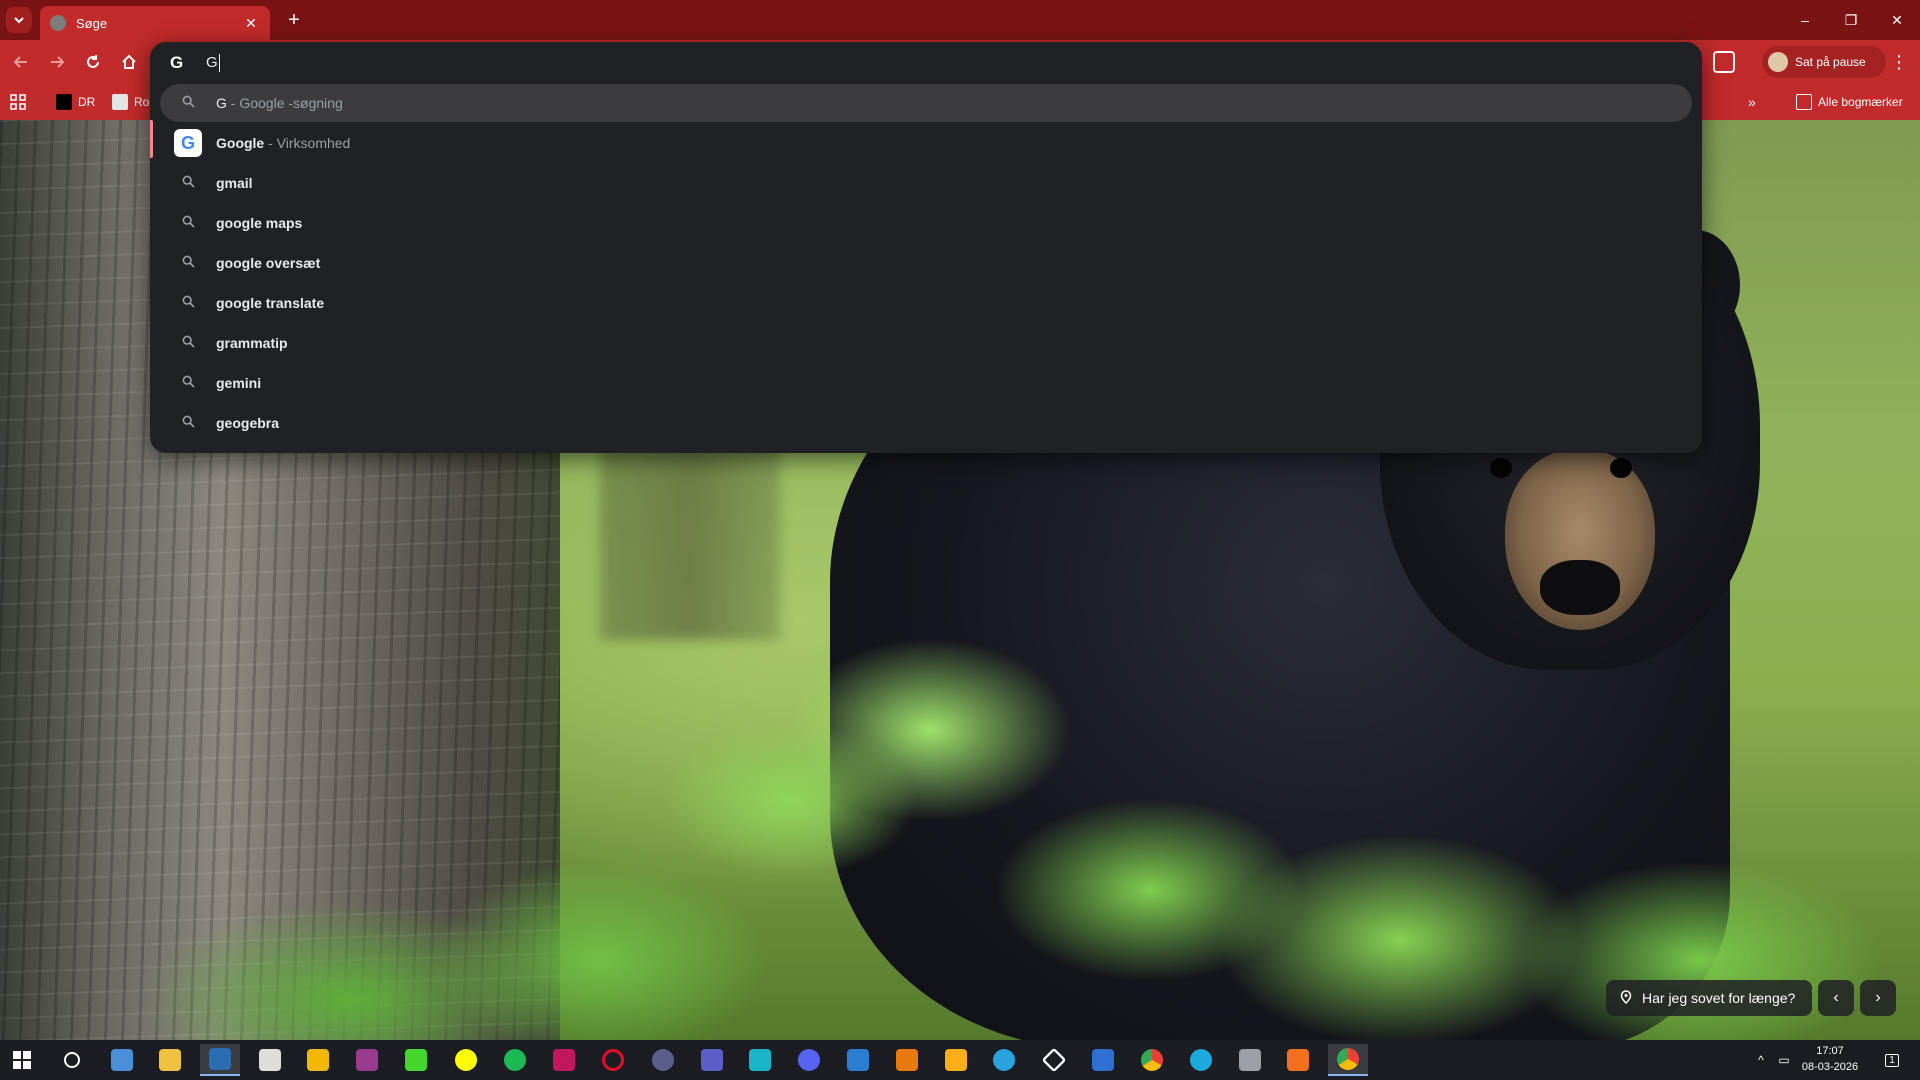 This screenshot has height=1080, width=1920. What do you see at coordinates (270, 1060) in the screenshot?
I see `notion-icon` at bounding box center [270, 1060].